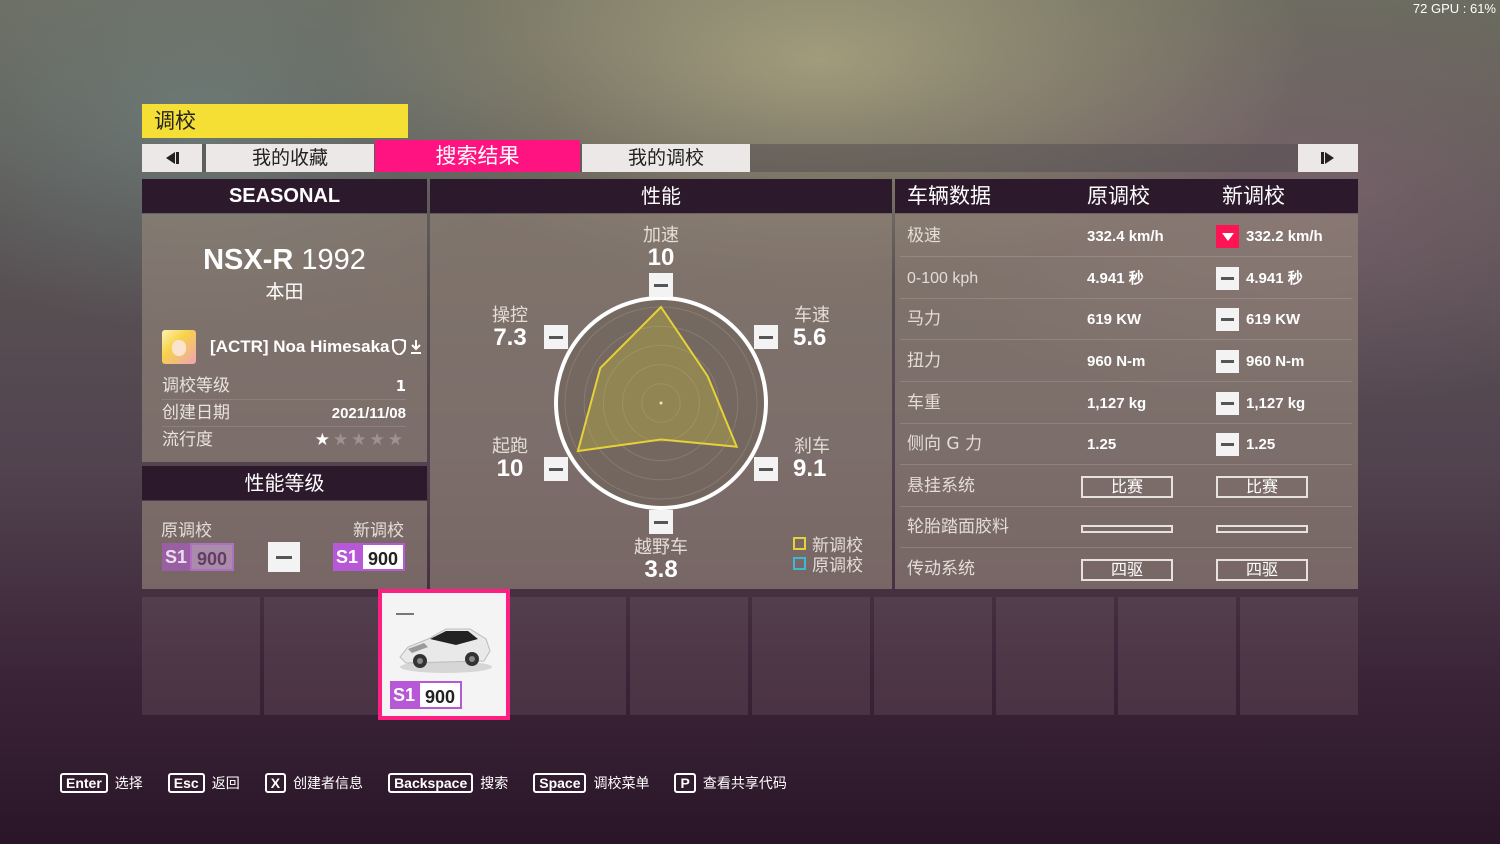 The width and height of the screenshot is (1500, 844). Describe the element at coordinates (1115, 278) in the screenshot. I see `row-original-value: 4.941 秒` at that location.